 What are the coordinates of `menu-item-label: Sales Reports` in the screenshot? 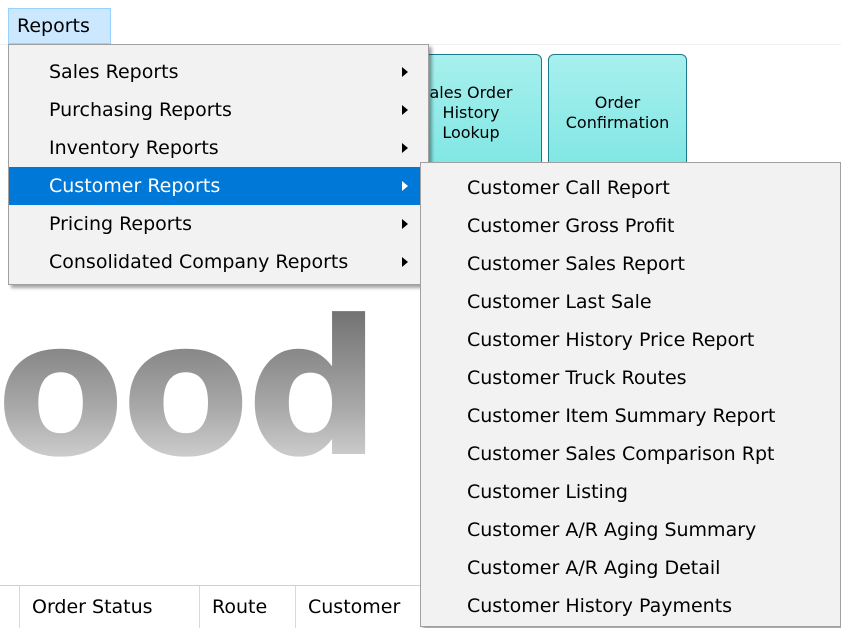 It's located at (114, 72).